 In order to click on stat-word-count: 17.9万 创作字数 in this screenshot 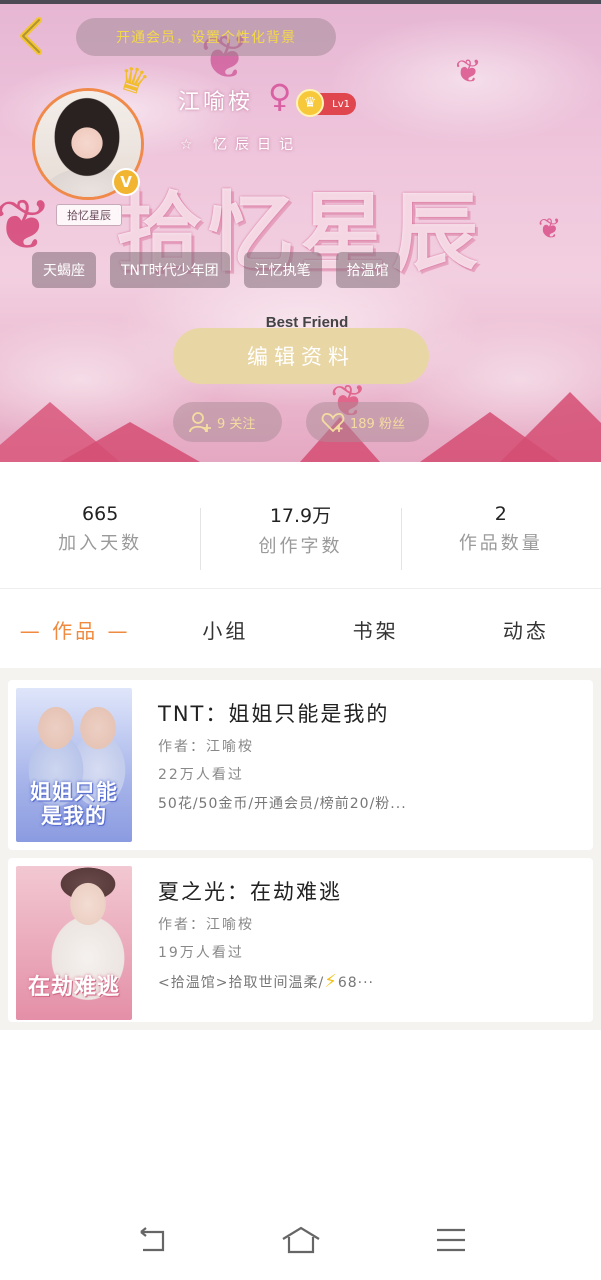, I will do `click(300, 525)`.